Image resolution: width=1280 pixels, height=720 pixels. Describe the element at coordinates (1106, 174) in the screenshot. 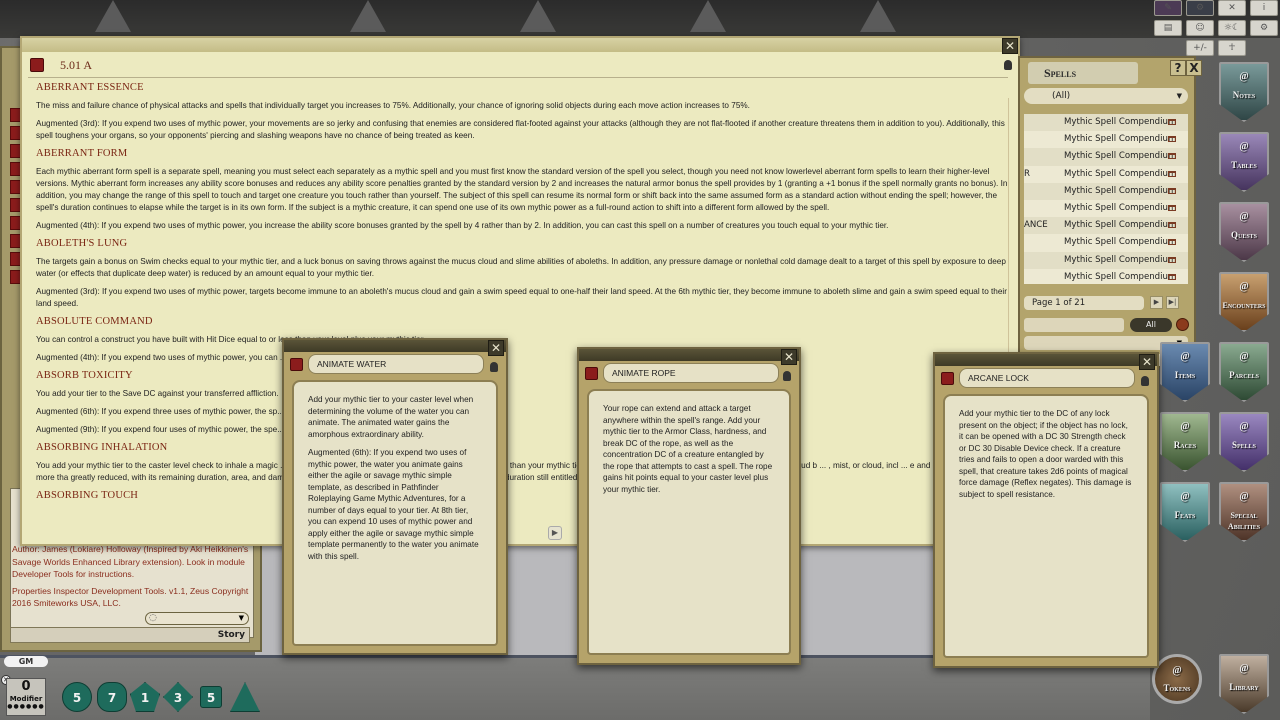

I see `list-item: R Mythic Spell Compendium` at that location.